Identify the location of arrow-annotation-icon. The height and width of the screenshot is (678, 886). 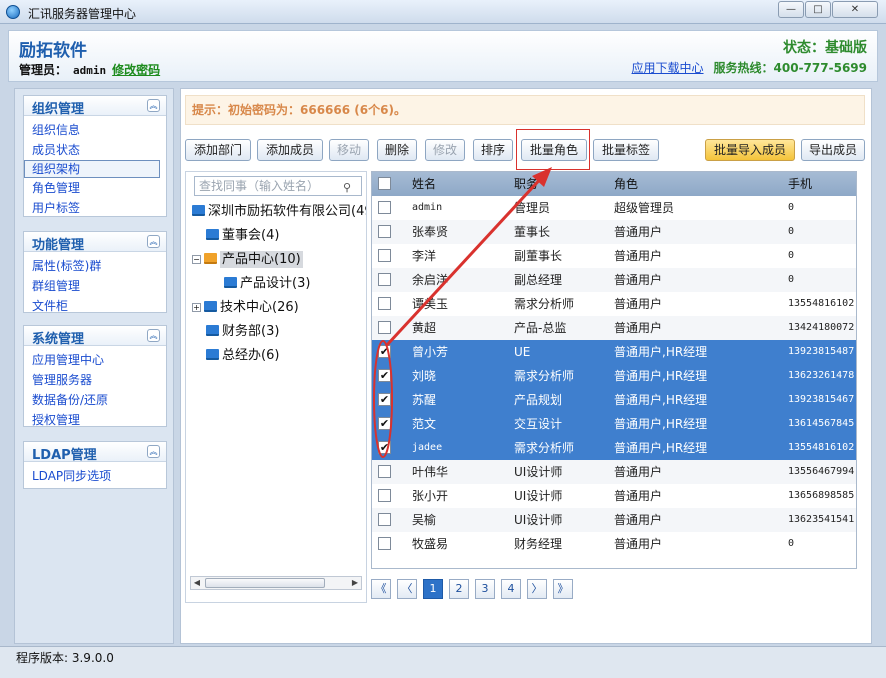
(462, 312).